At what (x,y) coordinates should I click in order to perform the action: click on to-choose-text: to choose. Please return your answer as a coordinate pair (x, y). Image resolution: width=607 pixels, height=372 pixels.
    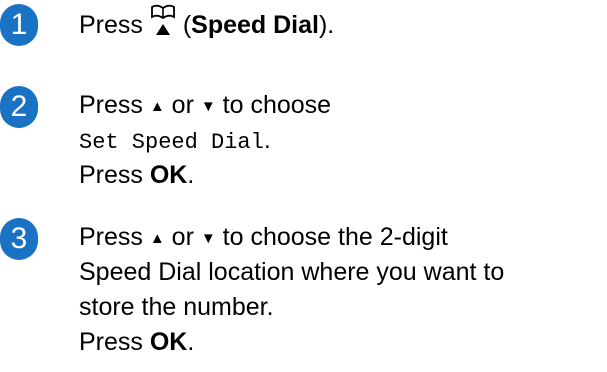
    Looking at the image, I should click on (277, 105).